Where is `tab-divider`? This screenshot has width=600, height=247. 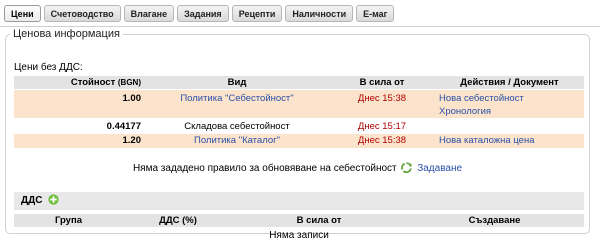
tab-divider is located at coordinates (300, 26).